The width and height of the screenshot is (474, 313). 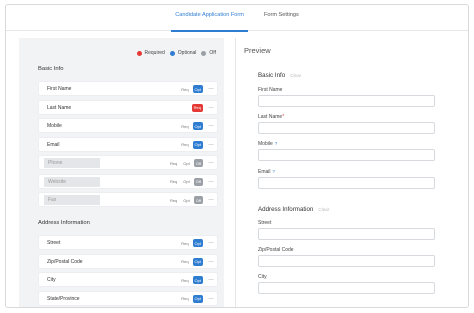 I want to click on legend-optional-label: Optional, so click(x=187, y=53).